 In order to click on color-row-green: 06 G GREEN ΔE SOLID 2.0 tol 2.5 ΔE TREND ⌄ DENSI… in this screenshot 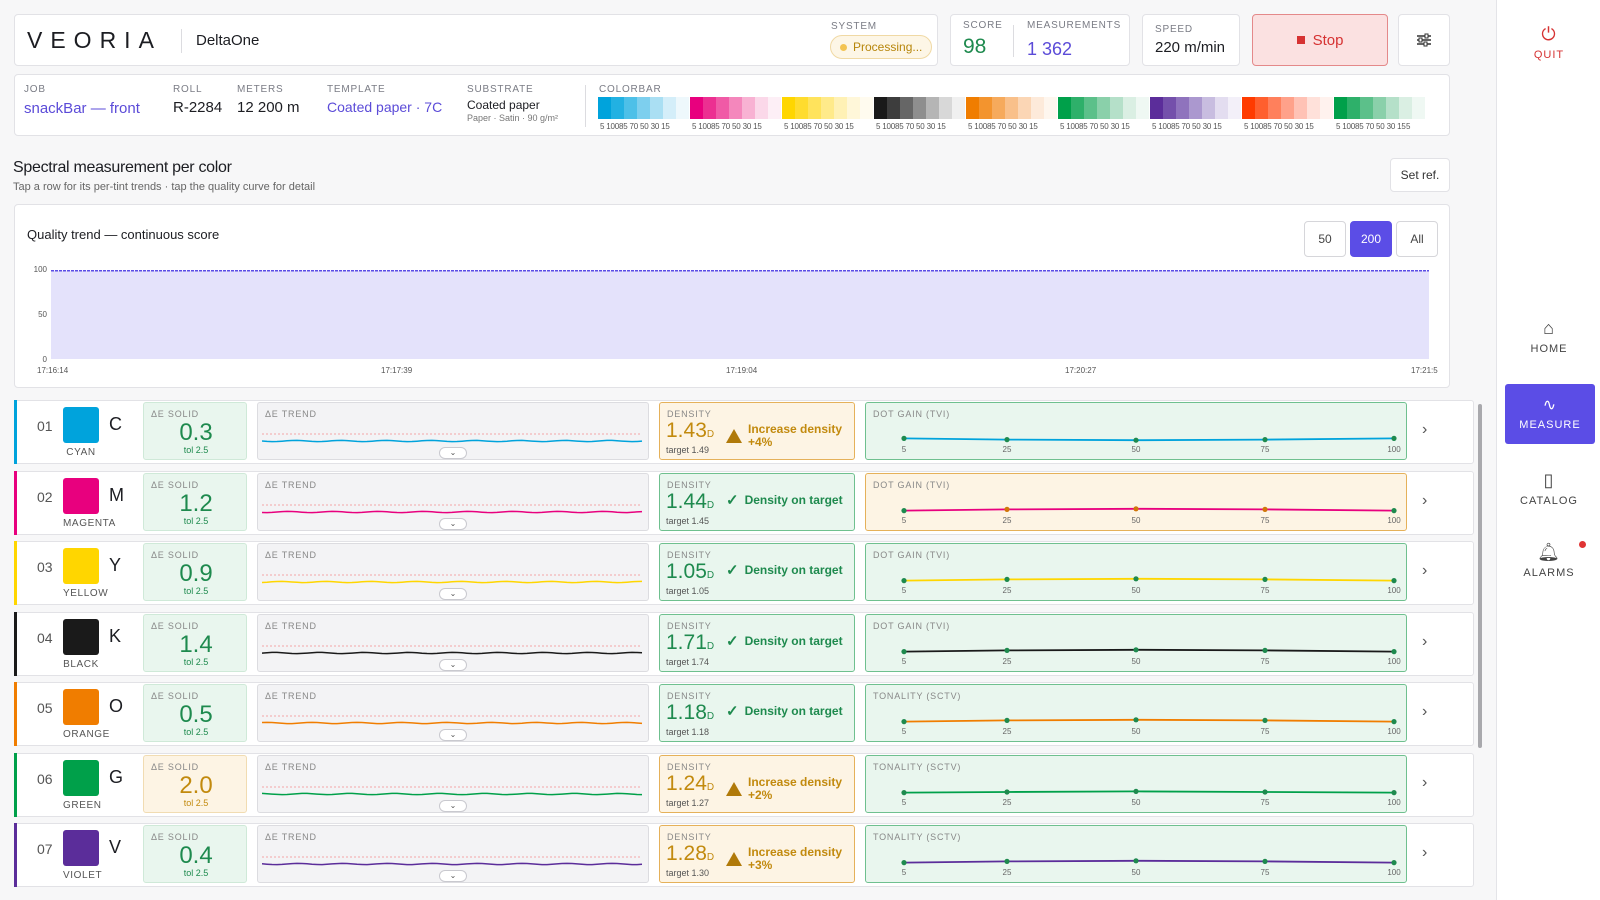, I will do `click(744, 784)`.